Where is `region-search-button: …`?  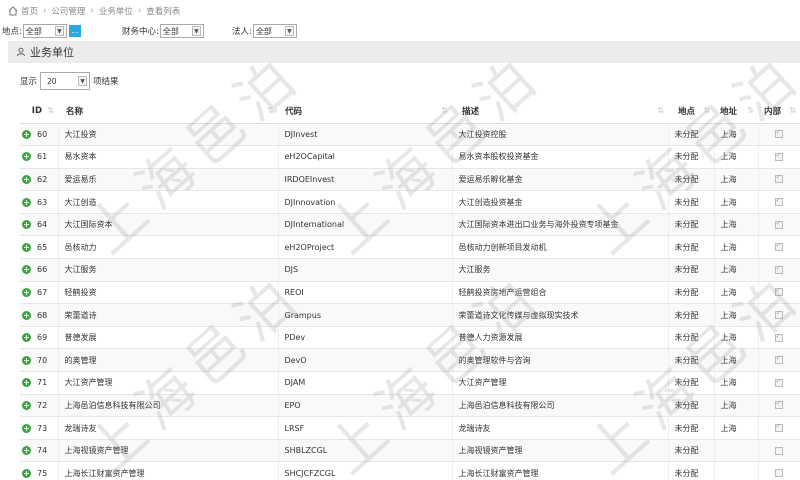
region-search-button: … is located at coordinates (74, 31).